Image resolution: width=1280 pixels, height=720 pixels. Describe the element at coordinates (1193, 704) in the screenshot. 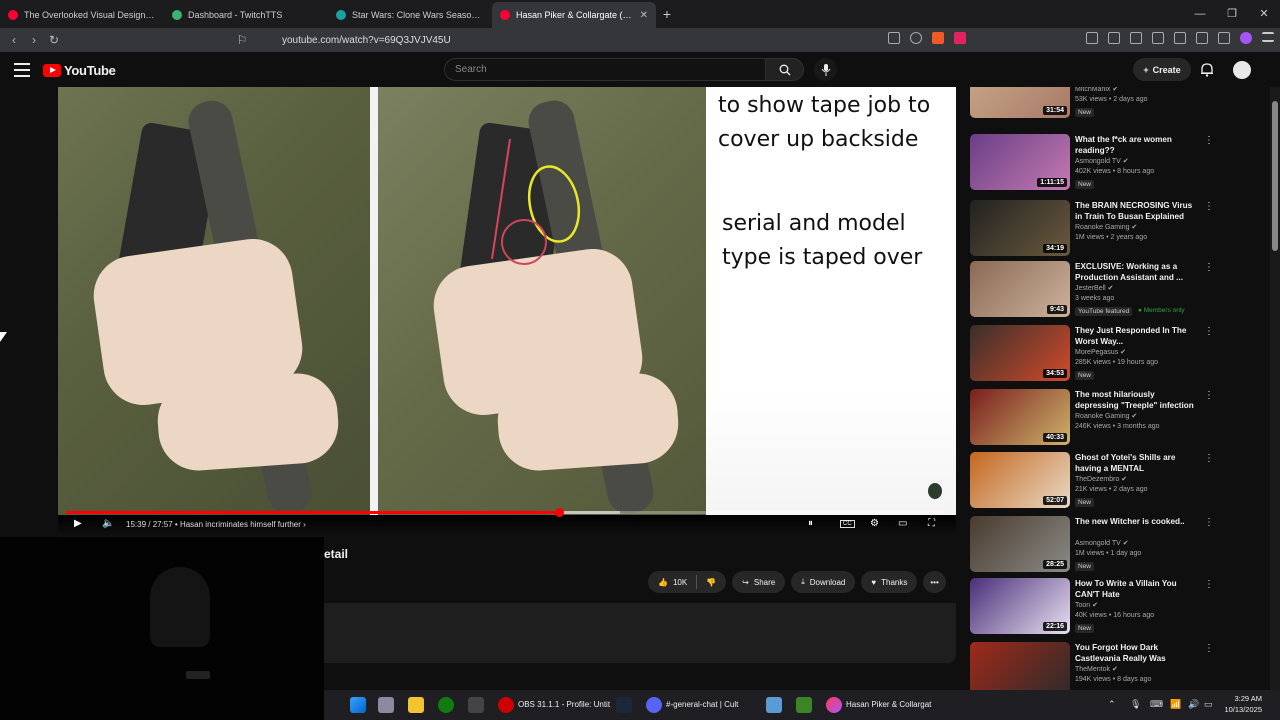

I see `tray-volume-icon: 🔊` at that location.